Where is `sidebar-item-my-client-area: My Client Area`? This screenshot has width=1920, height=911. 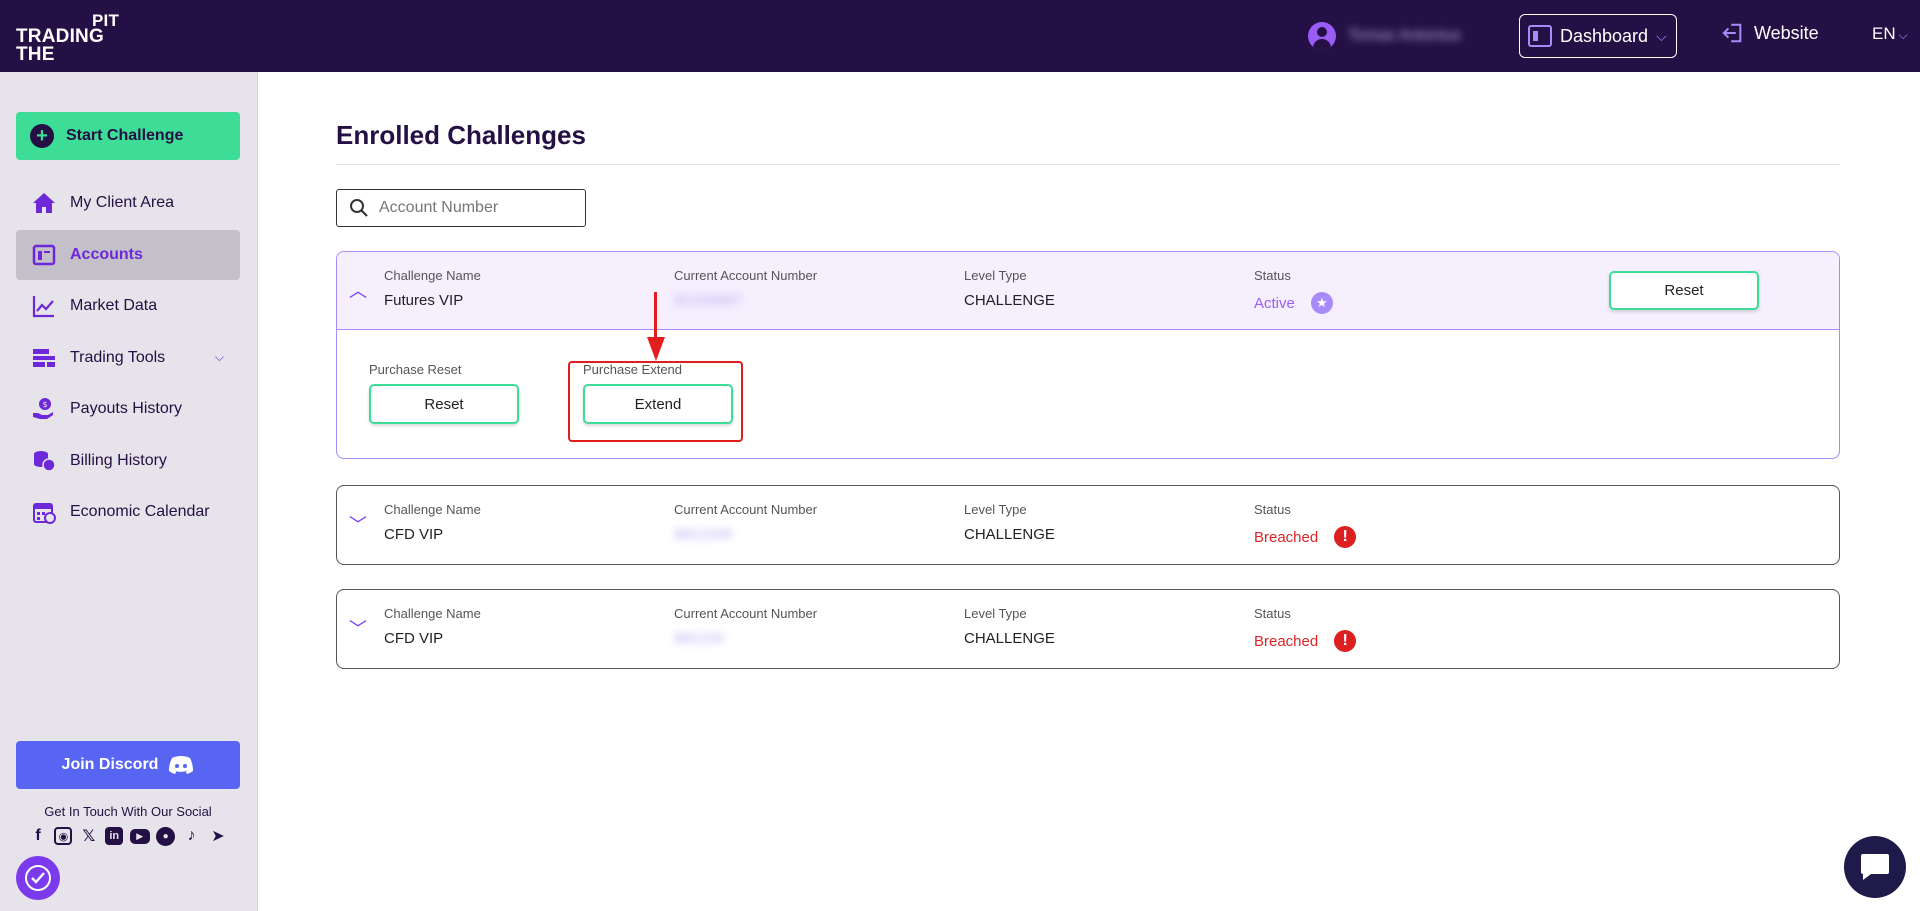
sidebar-item-my-client-area: My Client Area is located at coordinates (128, 203).